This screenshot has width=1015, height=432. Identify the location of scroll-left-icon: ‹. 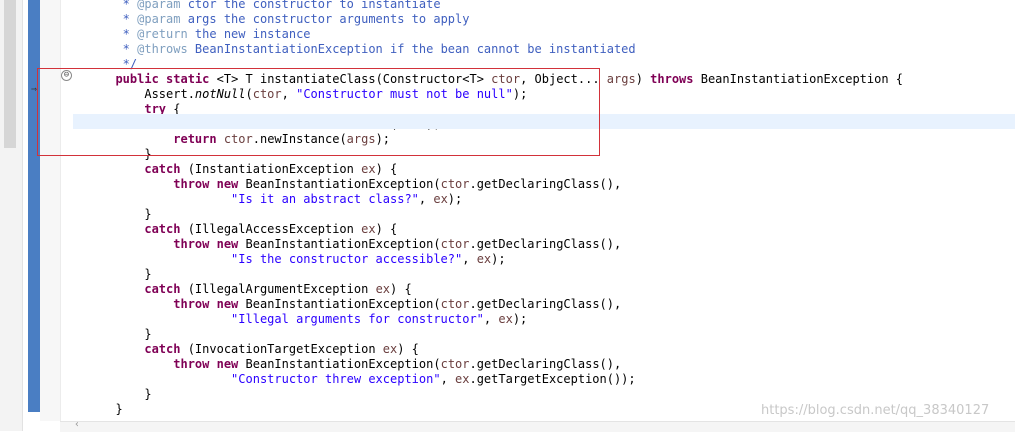
(77, 424).